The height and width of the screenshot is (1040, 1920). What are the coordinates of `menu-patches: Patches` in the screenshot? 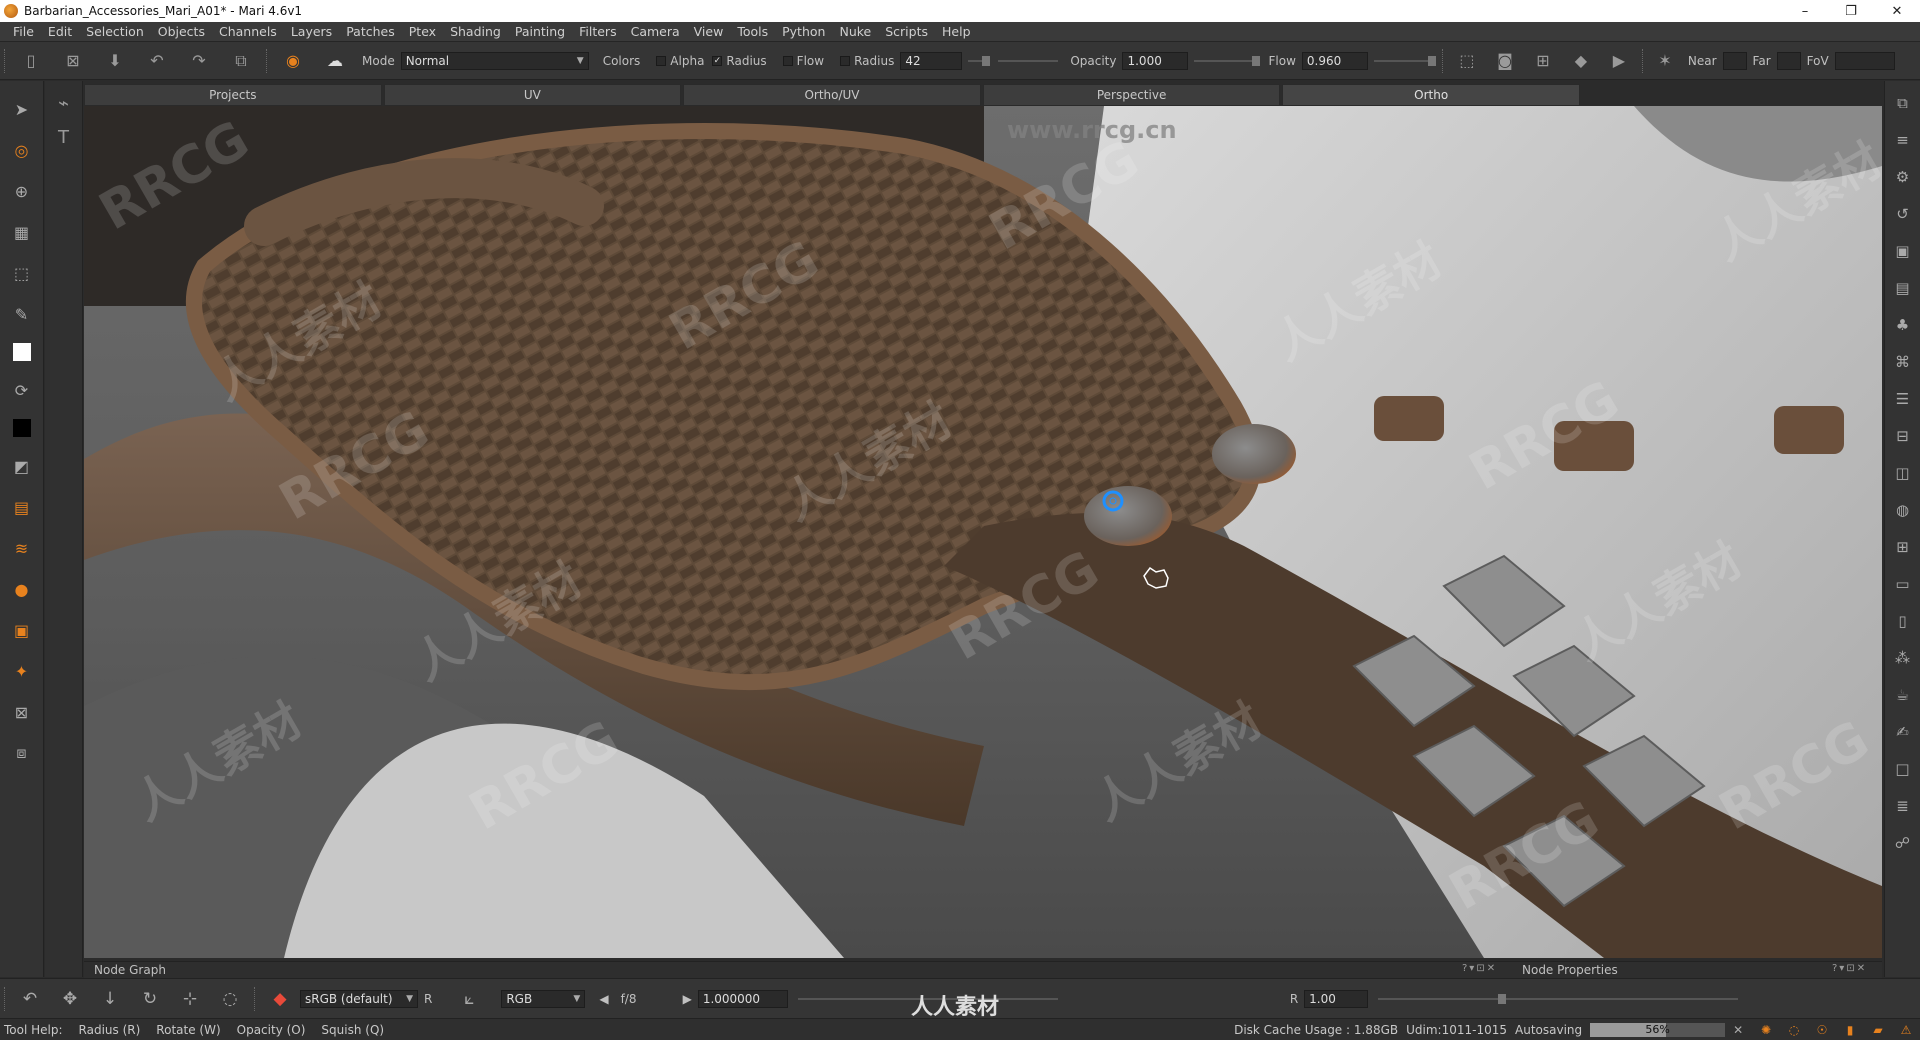 It's located at (370, 31).